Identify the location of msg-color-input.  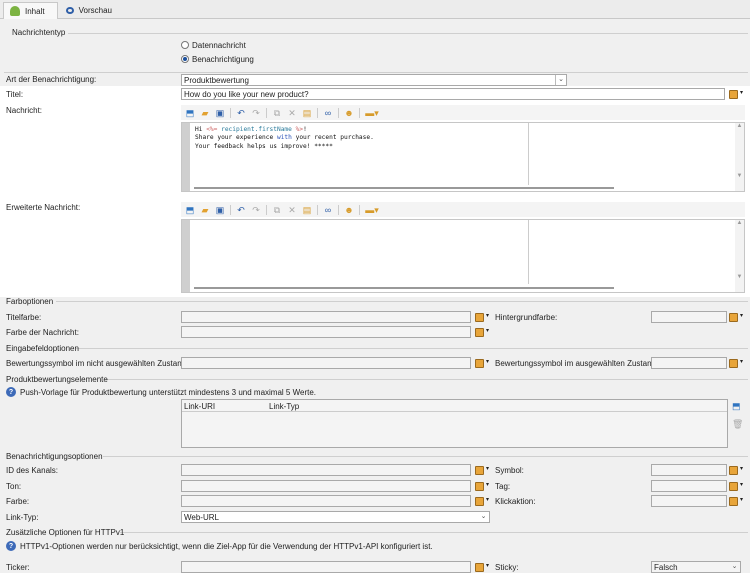
(326, 332).